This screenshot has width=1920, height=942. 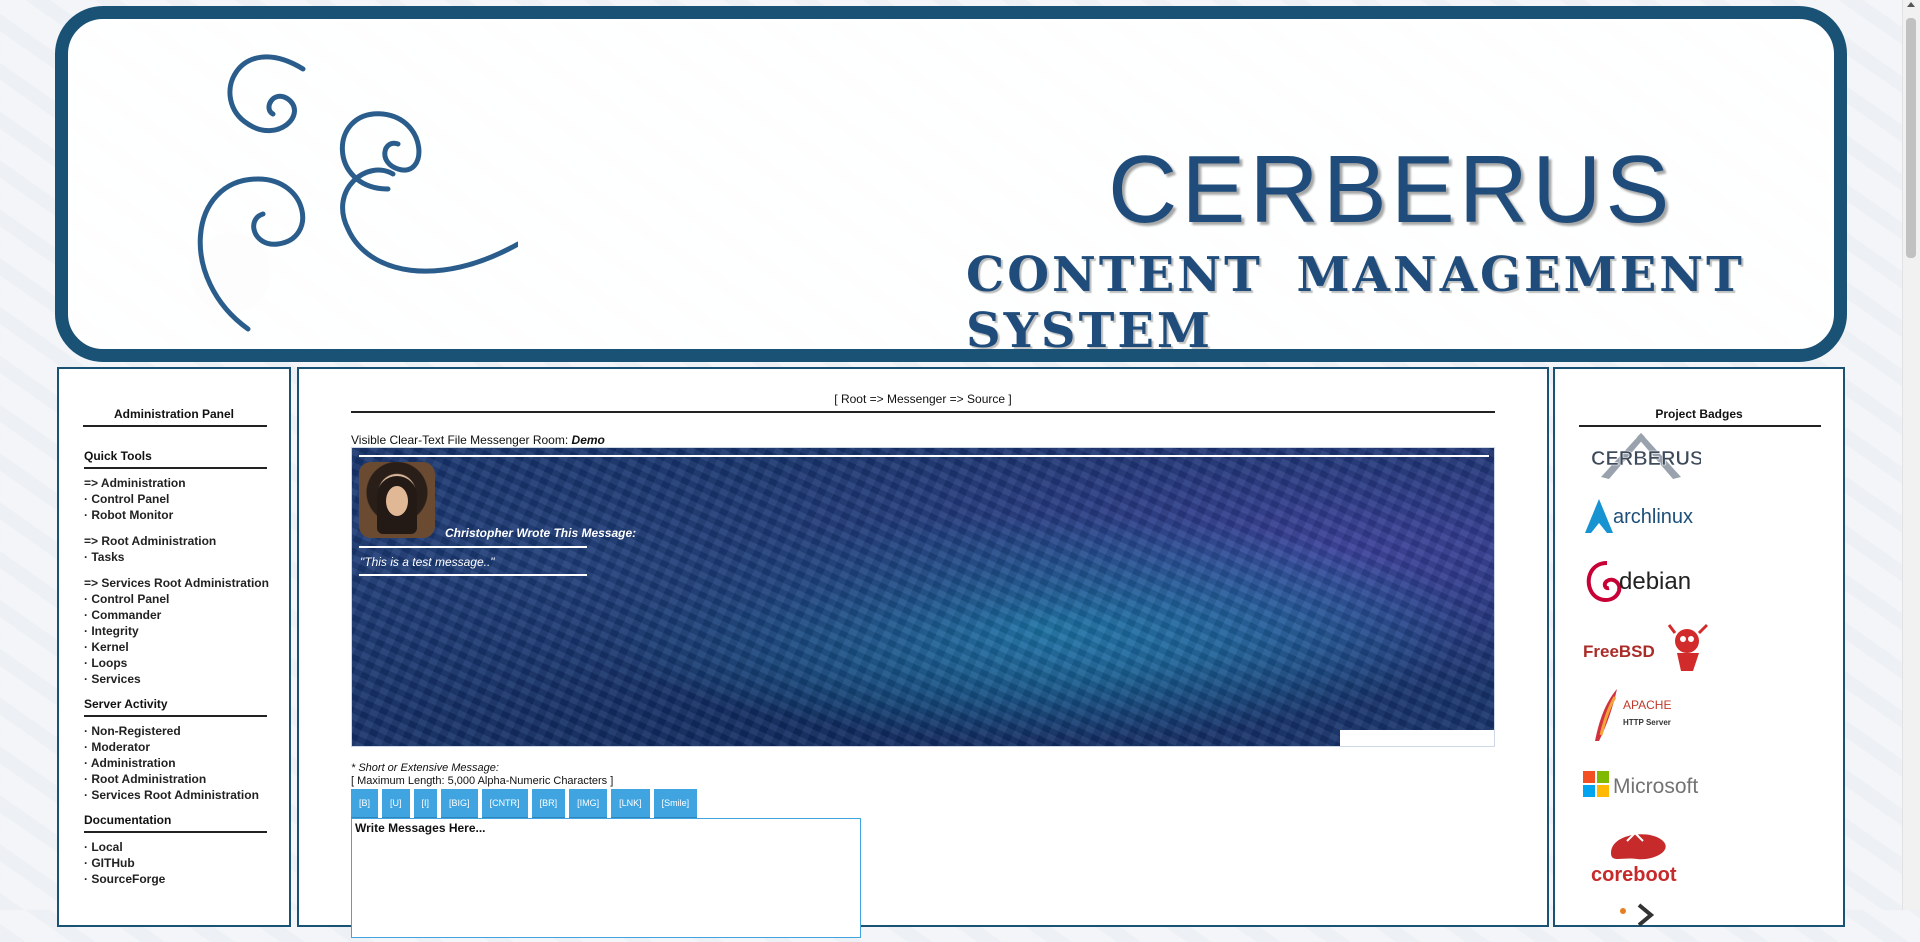 I want to click on section-title-server-activity: Server Activity, so click(x=126, y=704).